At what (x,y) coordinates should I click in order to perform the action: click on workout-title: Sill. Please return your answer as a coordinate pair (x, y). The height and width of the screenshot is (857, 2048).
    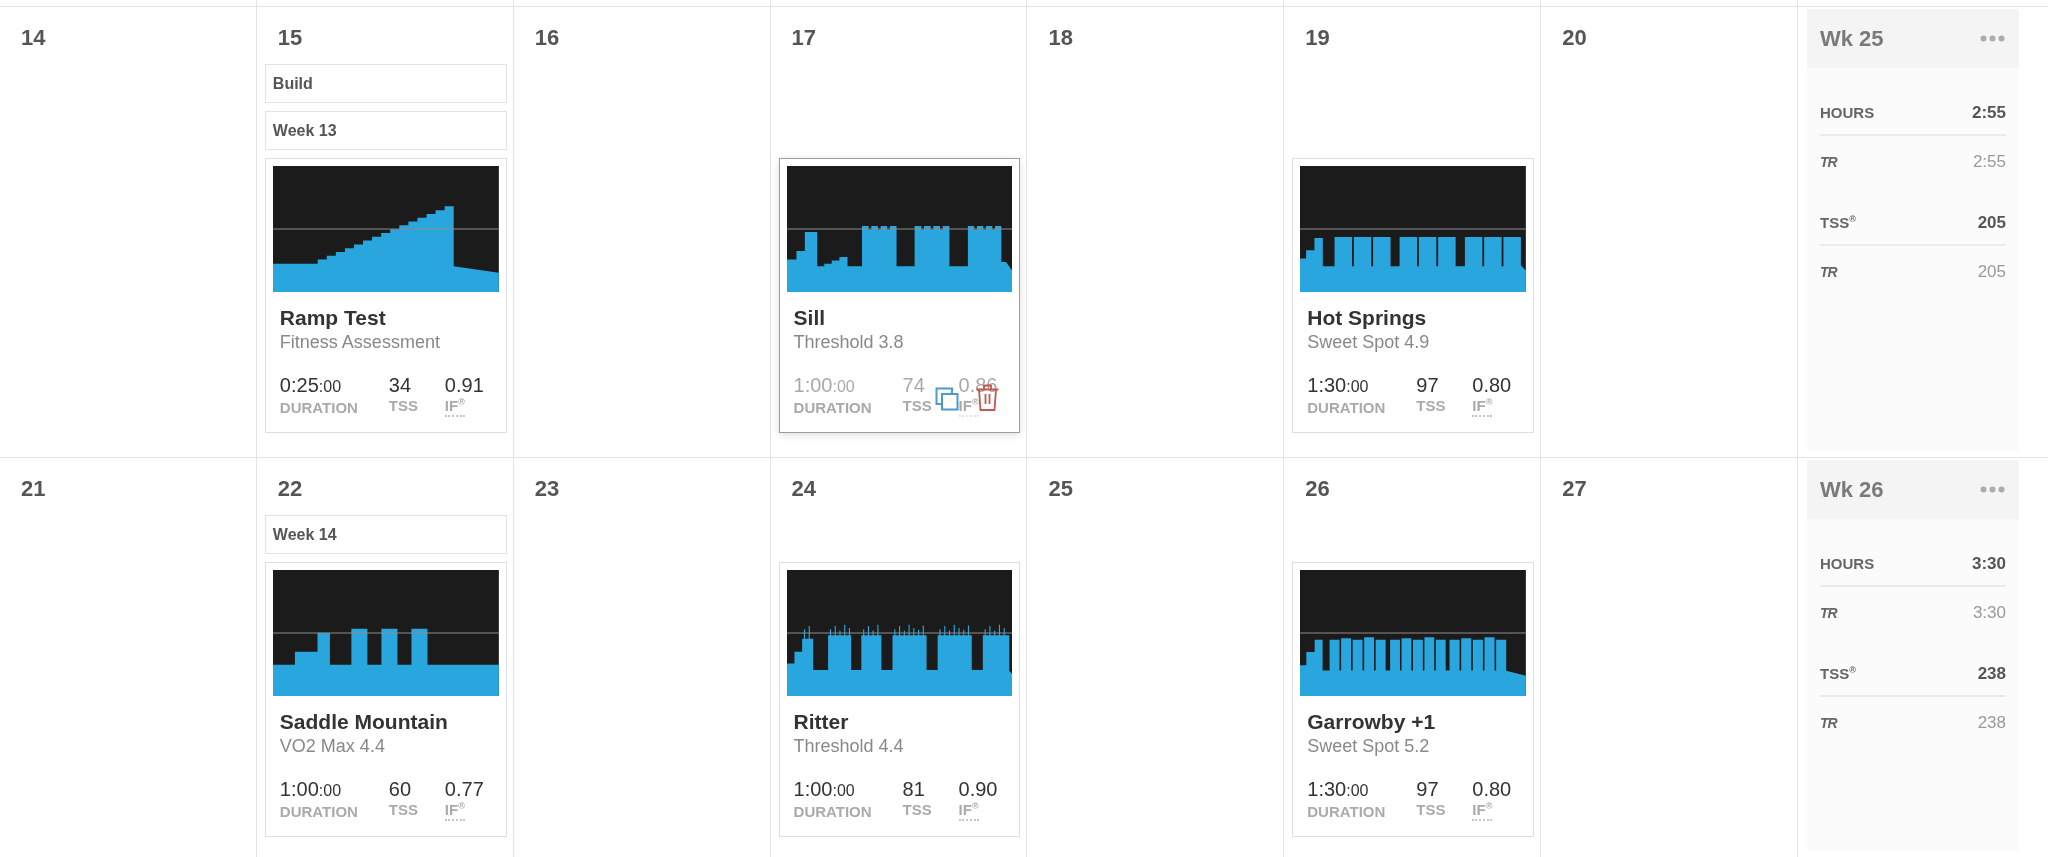
    Looking at the image, I should click on (810, 318).